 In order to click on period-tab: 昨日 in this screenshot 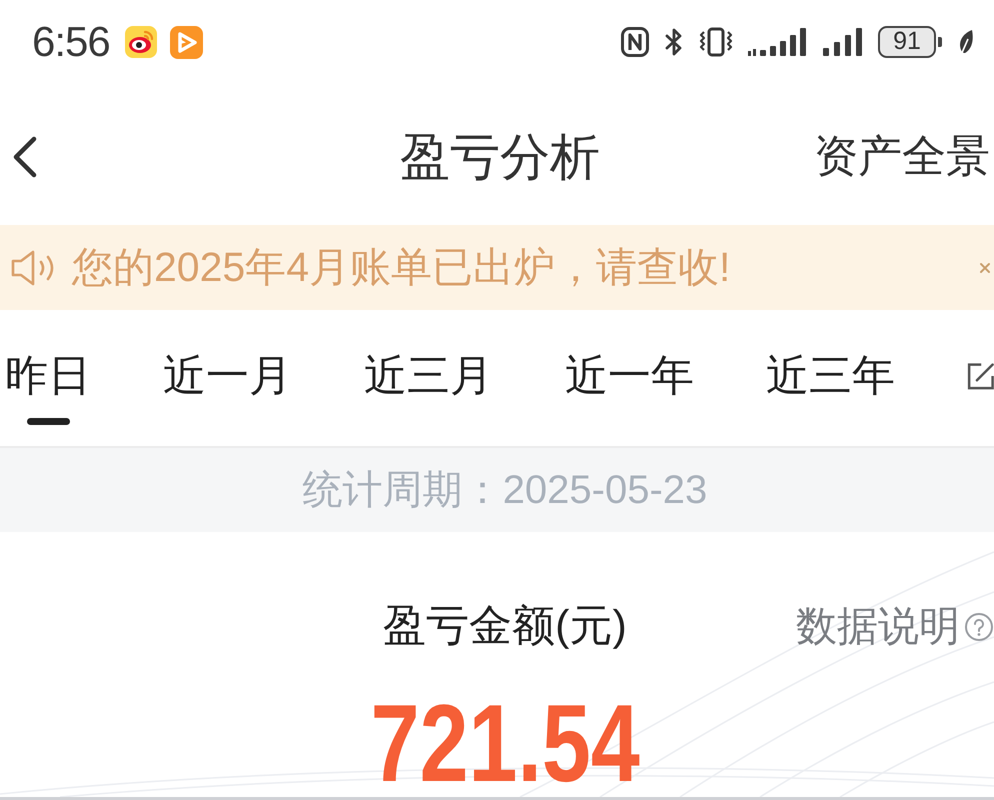, I will do `click(48, 390)`.